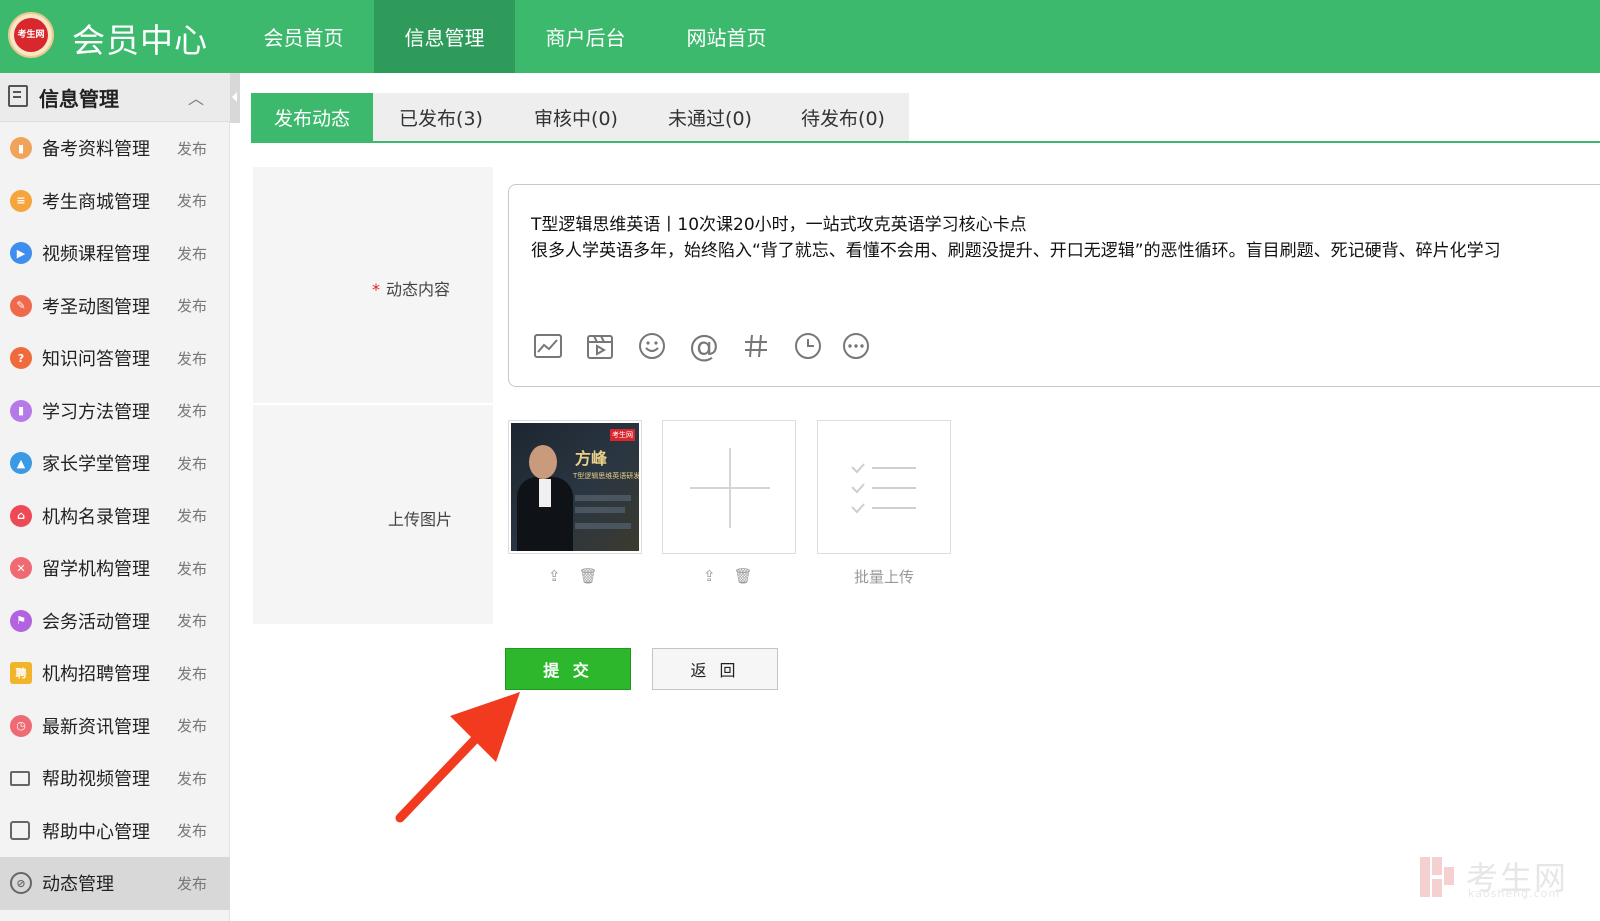  Describe the element at coordinates (576, 117) in the screenshot. I see `tab-reviewing: 审核中(0)` at that location.